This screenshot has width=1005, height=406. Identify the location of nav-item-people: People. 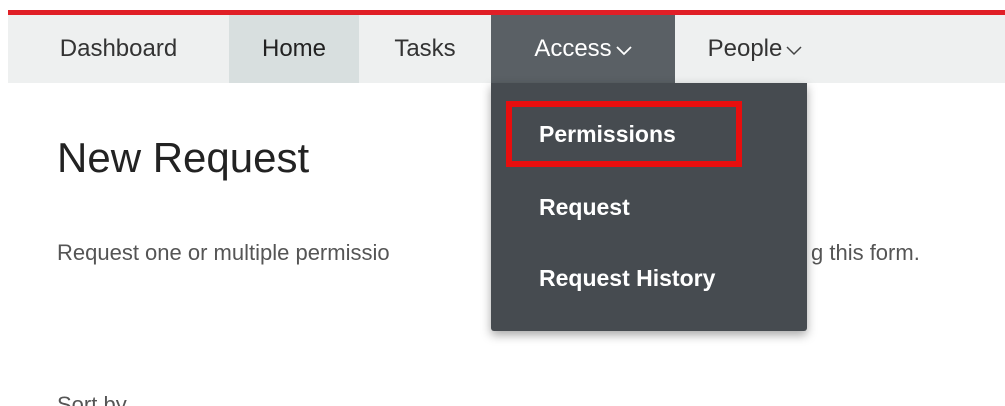
(755, 49).